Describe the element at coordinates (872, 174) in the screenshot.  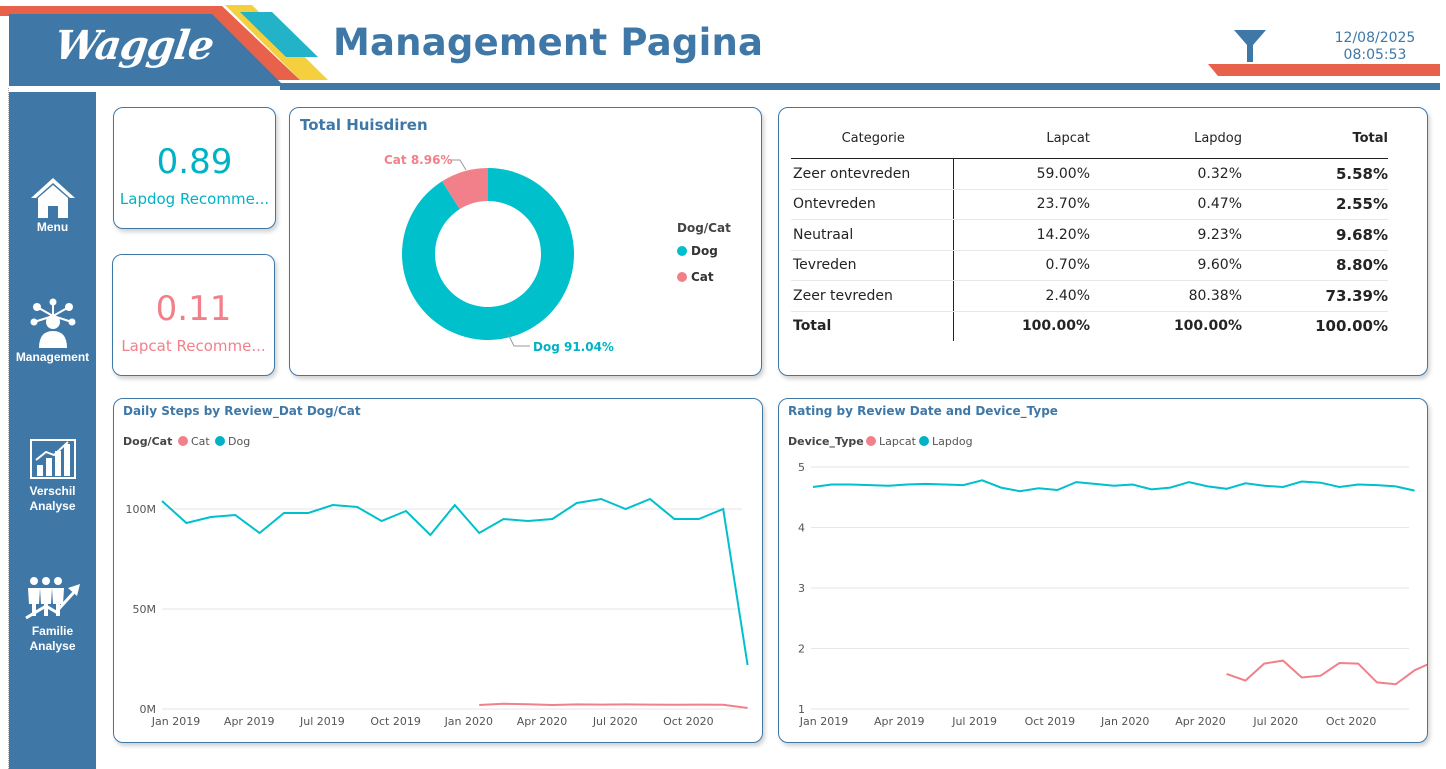
I see `matrix-cell: Zeer ontevreden` at that location.